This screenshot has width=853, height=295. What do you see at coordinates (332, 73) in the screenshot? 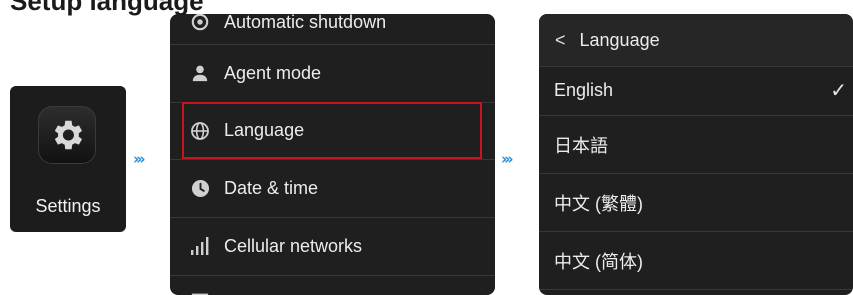
I see `menu-item-agent-mode: Agent mode` at bounding box center [332, 73].